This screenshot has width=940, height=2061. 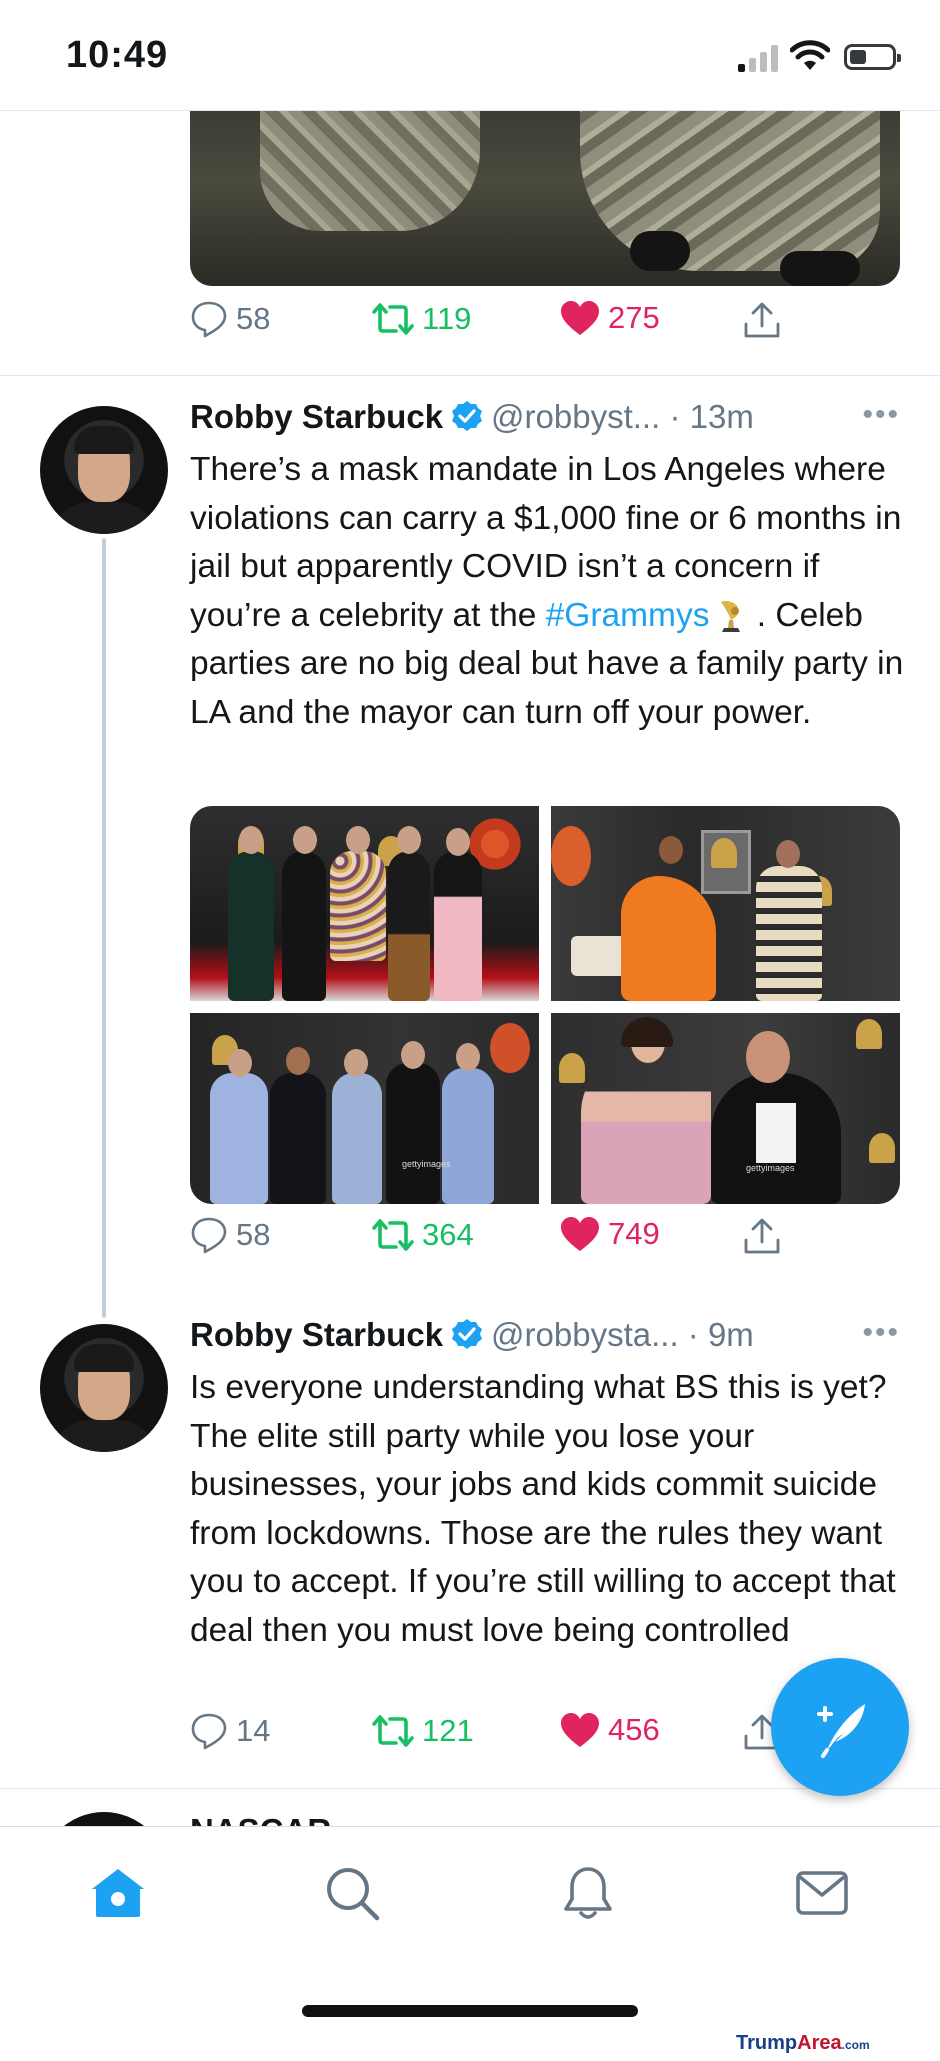 I want to click on like-button: 456, so click(x=610, y=1730).